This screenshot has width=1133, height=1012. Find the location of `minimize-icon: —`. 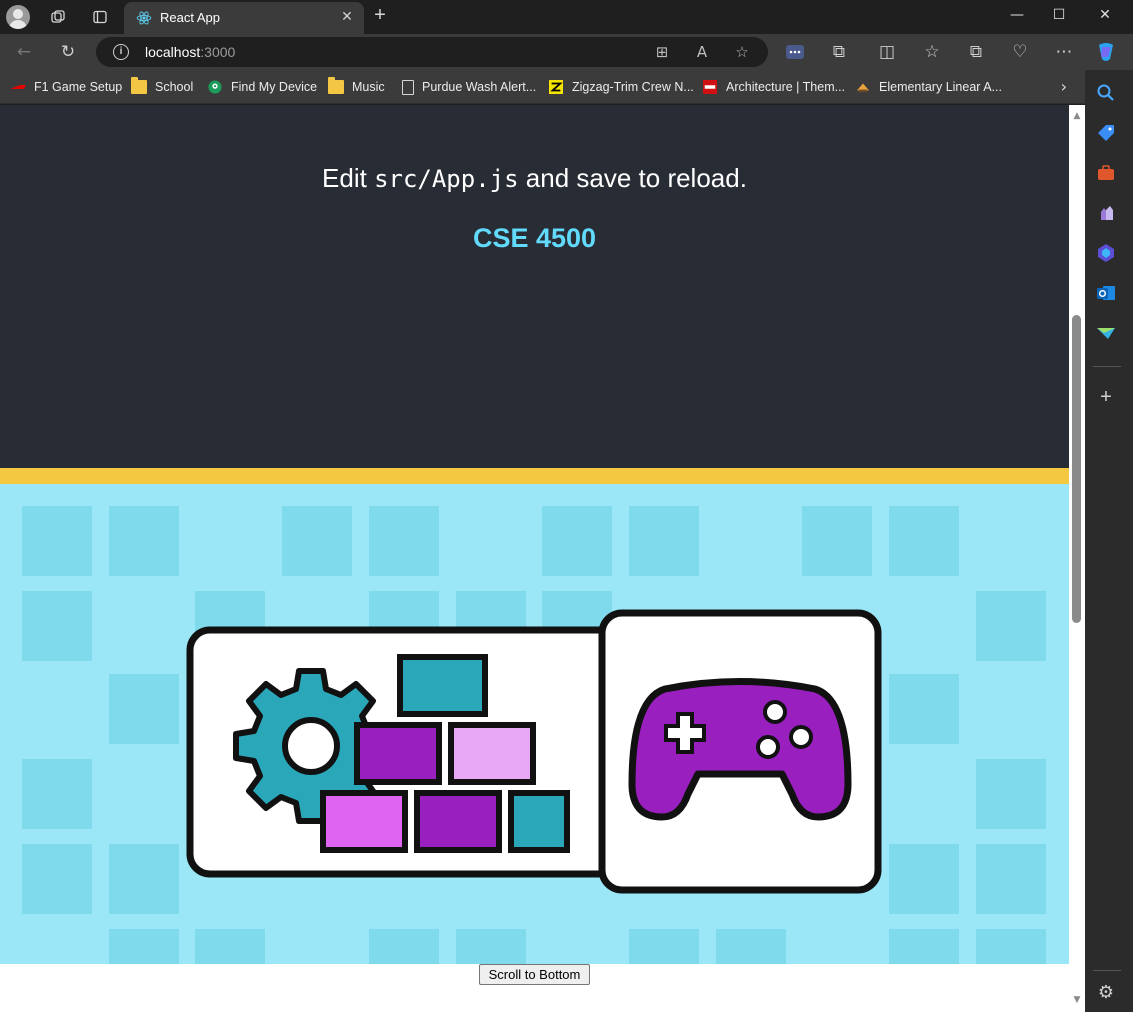

minimize-icon: — is located at coordinates (1017, 15).